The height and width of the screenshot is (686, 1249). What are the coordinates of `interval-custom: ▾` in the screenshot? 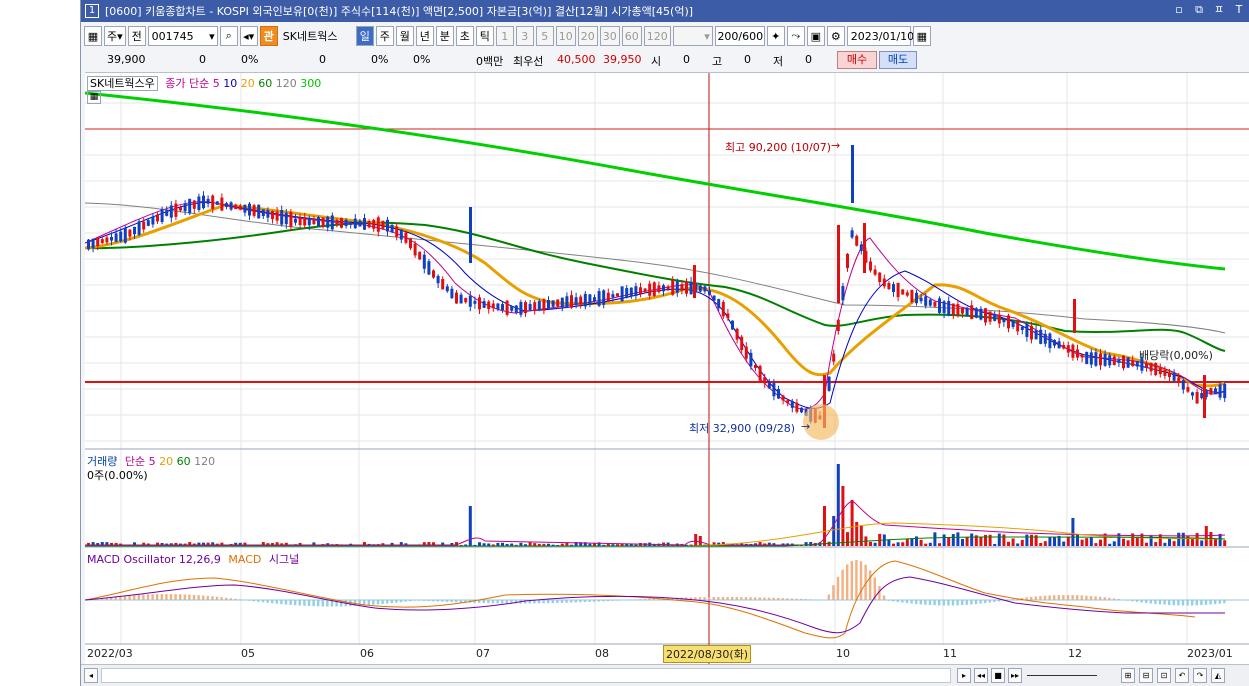 It's located at (692, 36).